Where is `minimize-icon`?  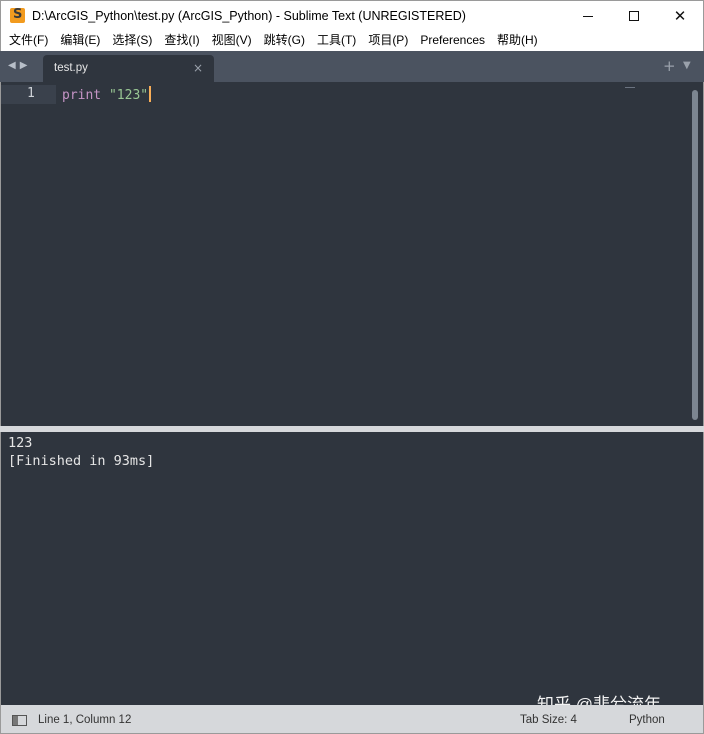 minimize-icon is located at coordinates (588, 16).